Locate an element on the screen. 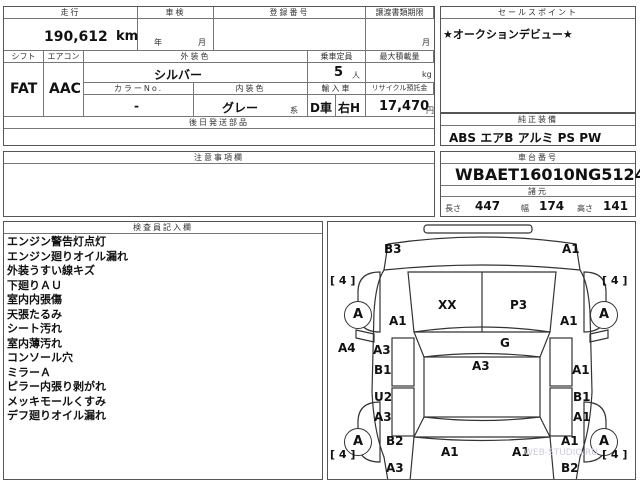 This screenshot has height=480, width=640. damage-a3-left-lower: A3 is located at coordinates (383, 417).